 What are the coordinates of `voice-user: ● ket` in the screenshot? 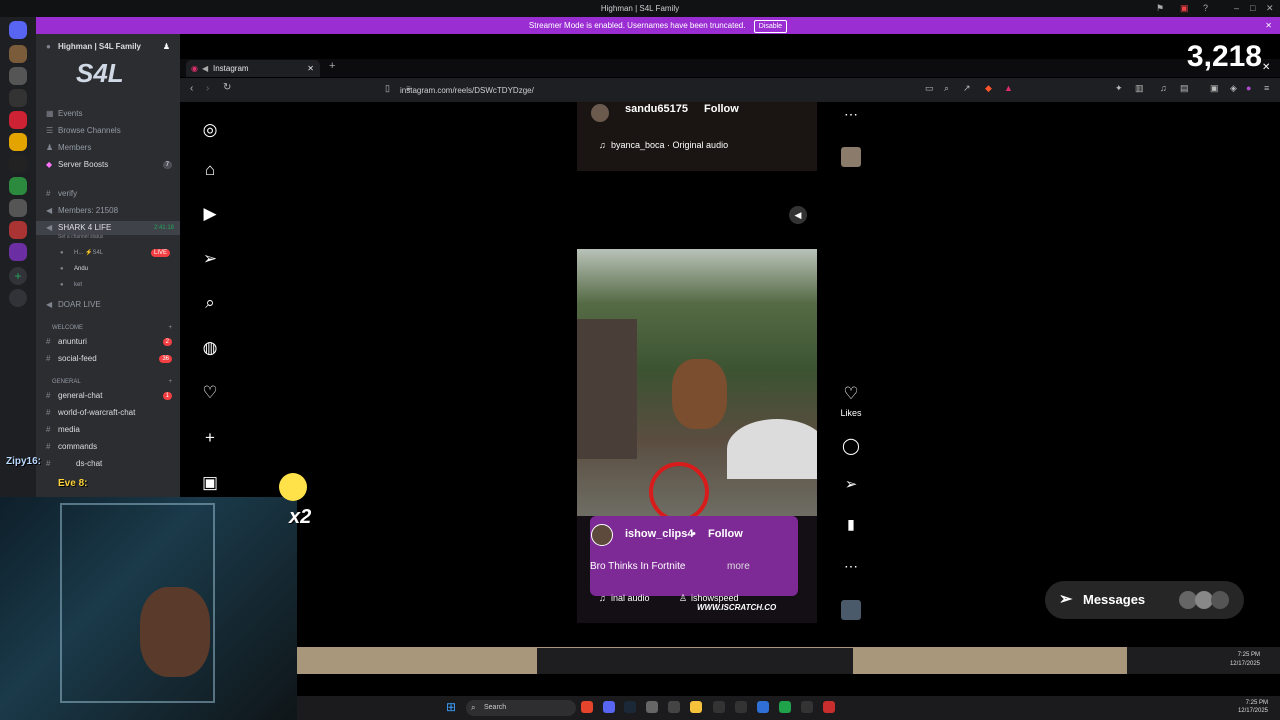 It's located at (108, 285).